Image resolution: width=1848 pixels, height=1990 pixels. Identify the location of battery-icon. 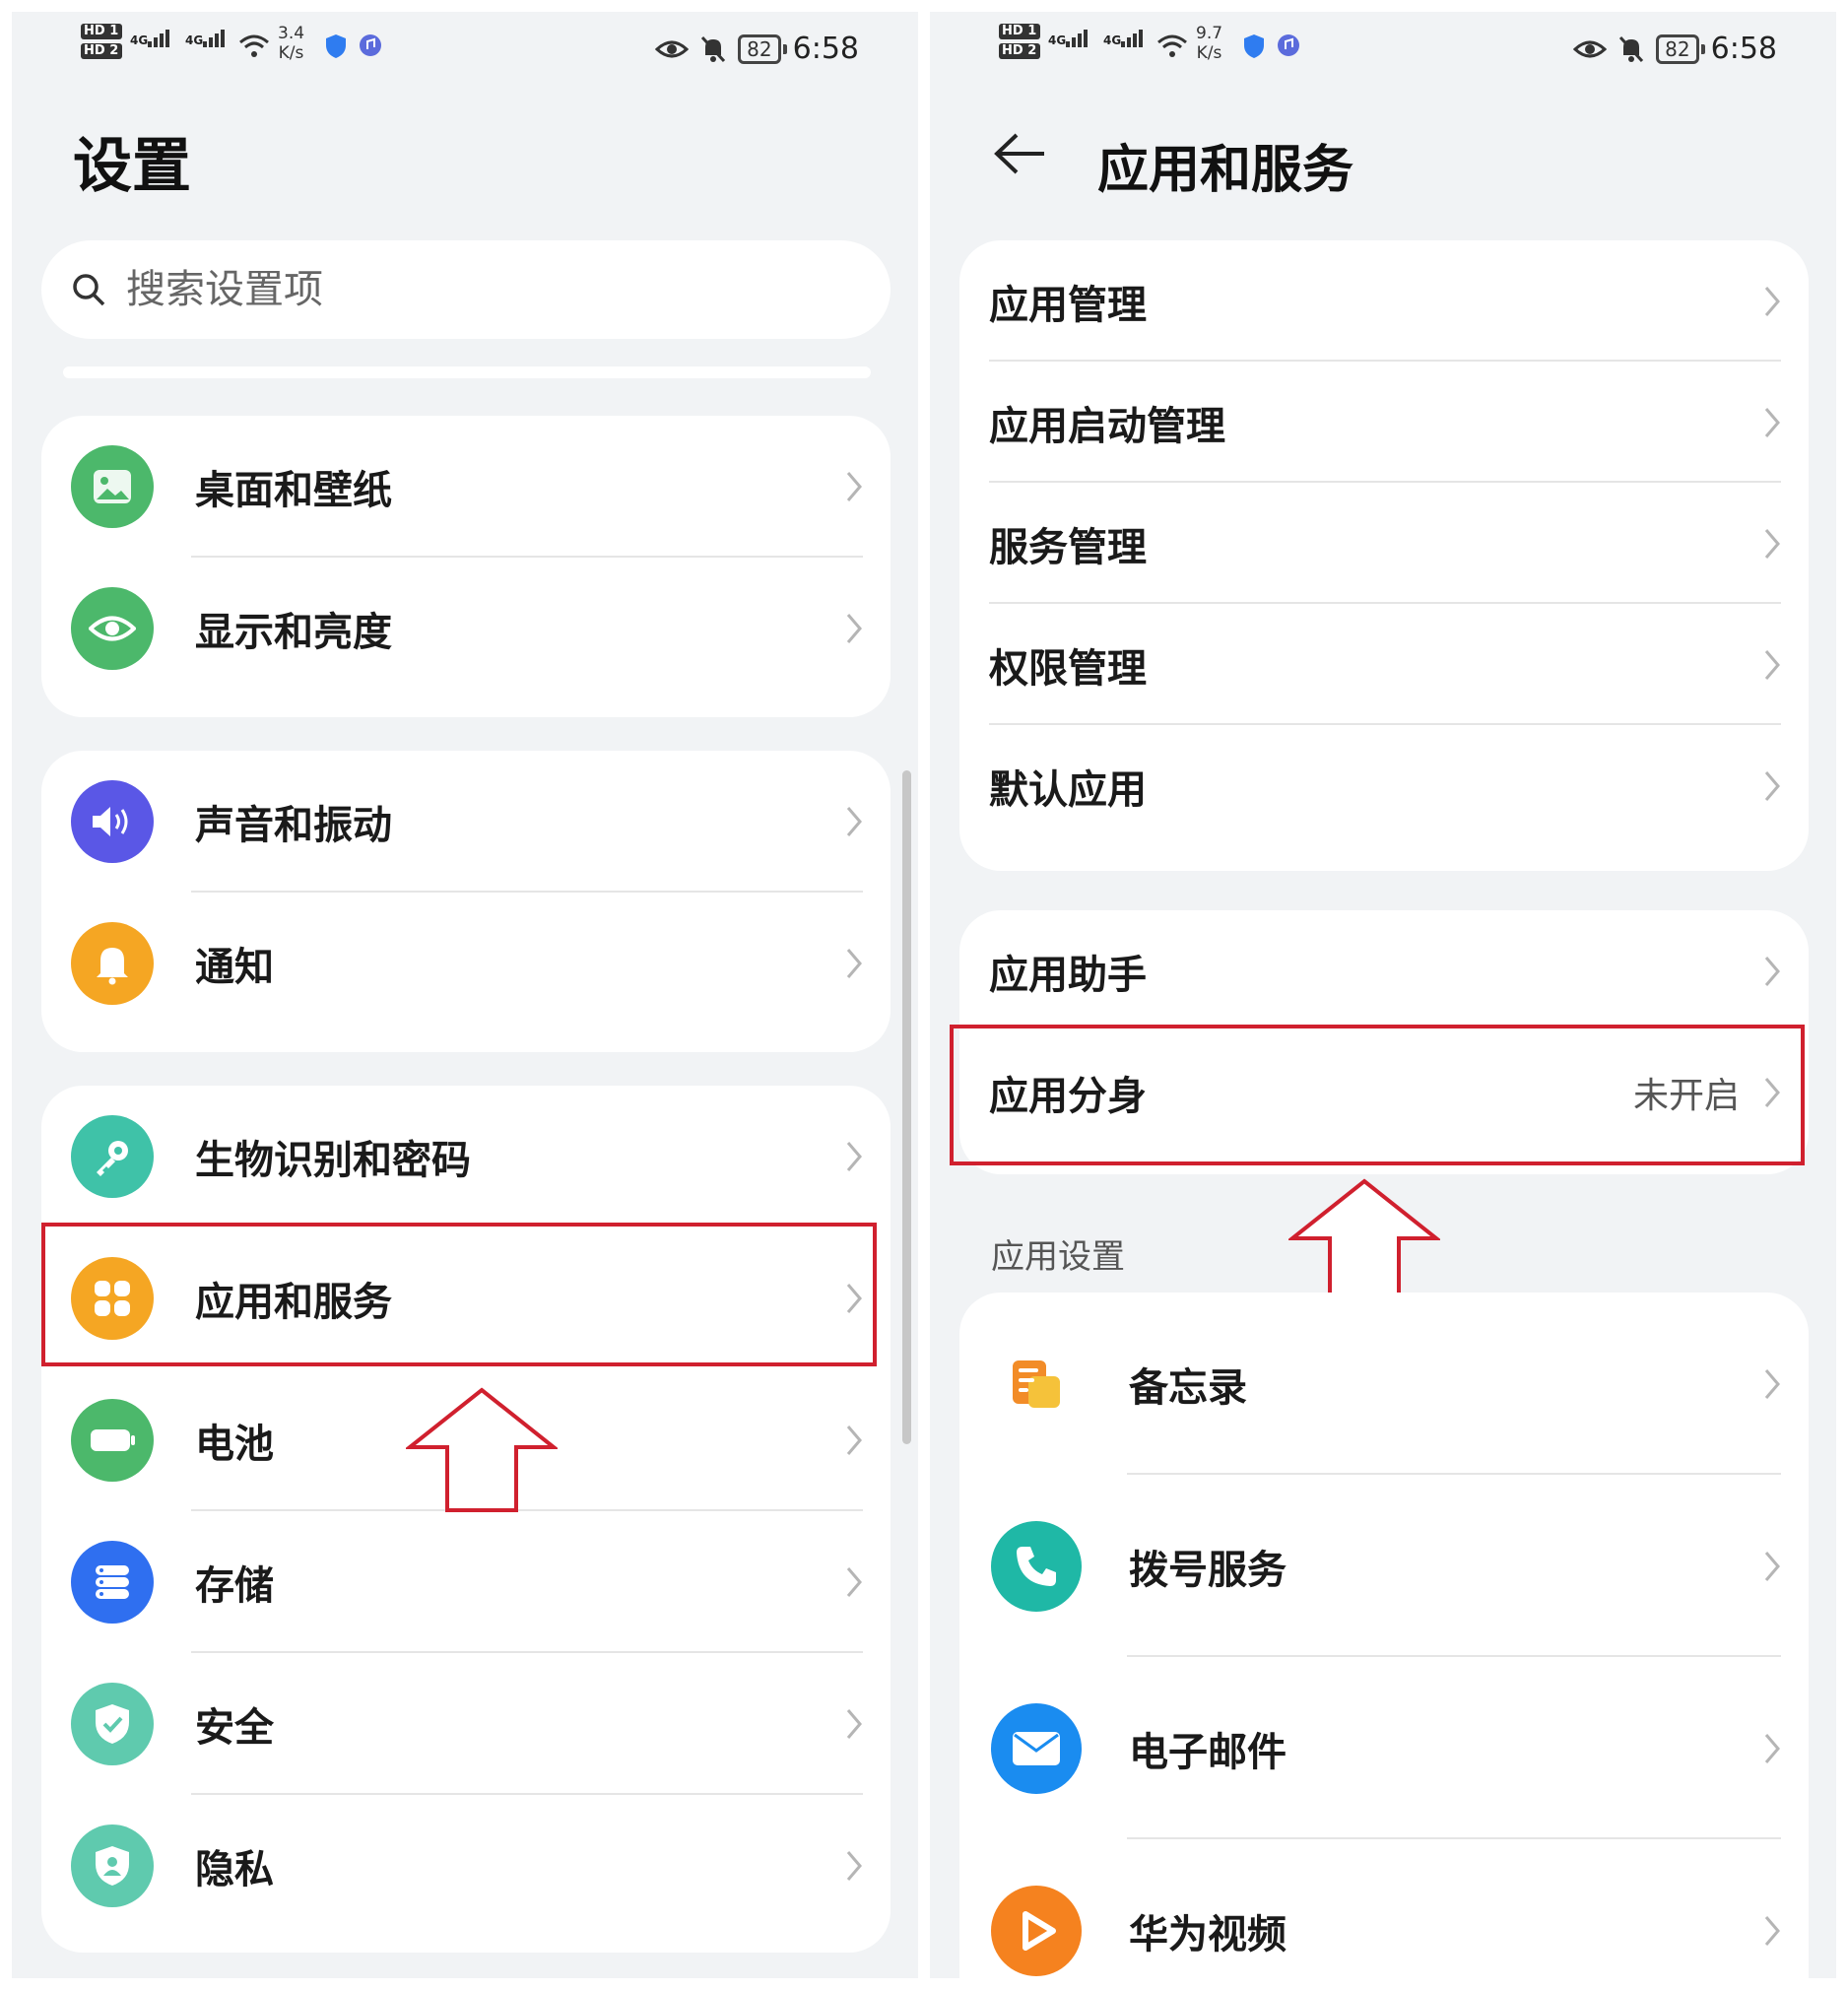
(112, 1440).